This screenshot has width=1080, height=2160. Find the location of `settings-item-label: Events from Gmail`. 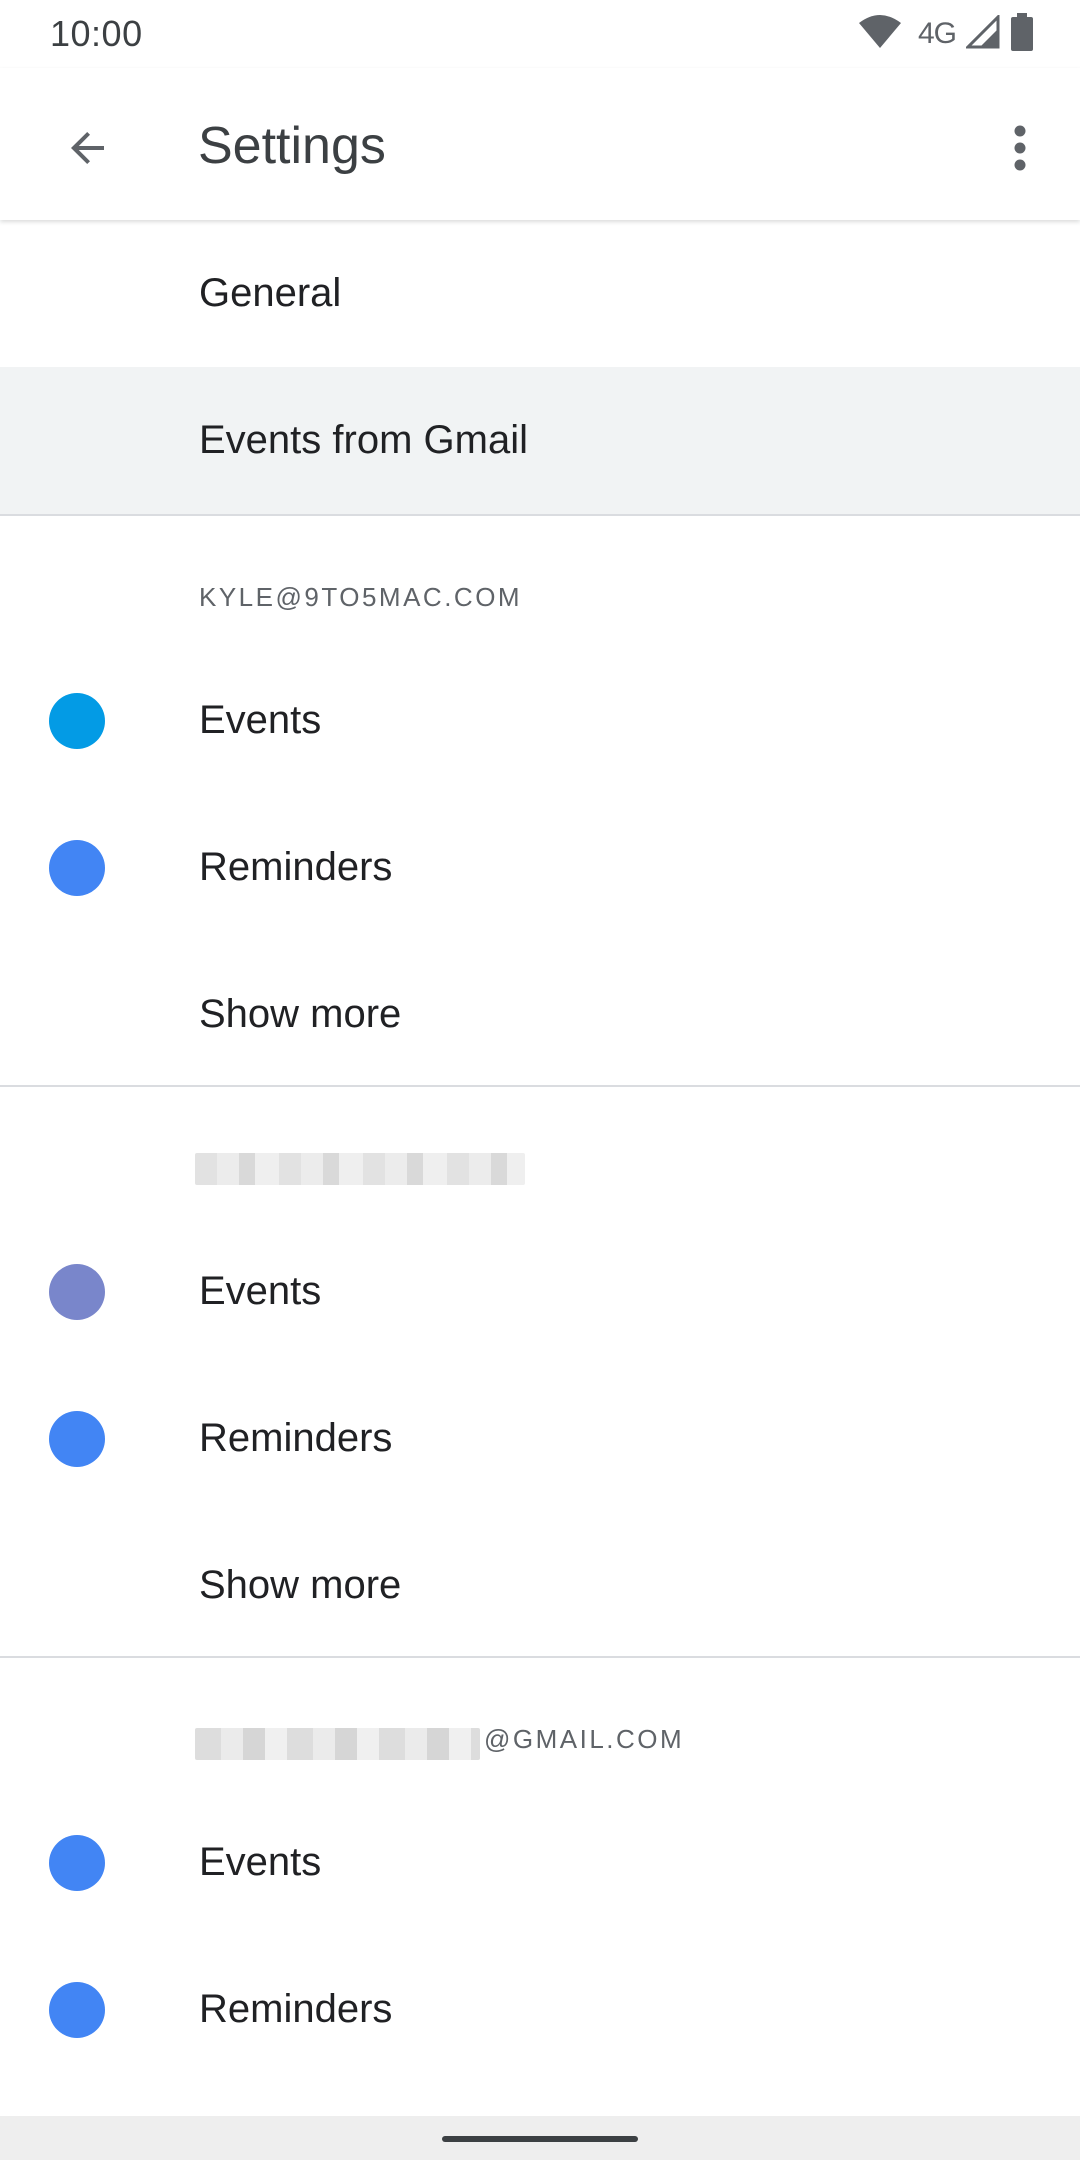

settings-item-label: Events from Gmail is located at coordinates (363, 440).